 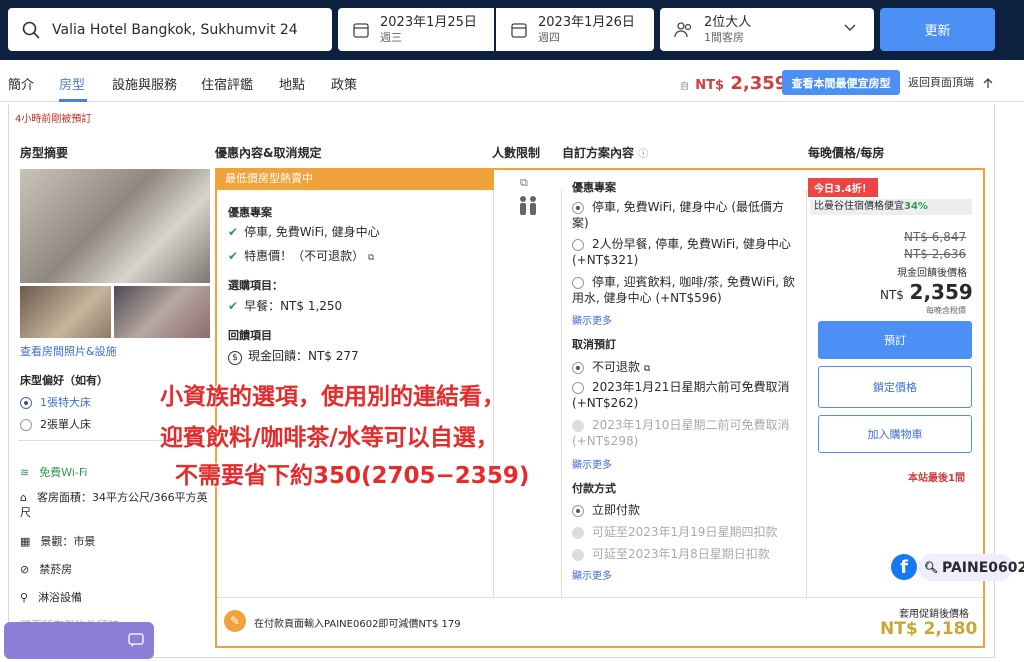 I want to click on deal-section-title: 回饋項目, so click(x=250, y=335).